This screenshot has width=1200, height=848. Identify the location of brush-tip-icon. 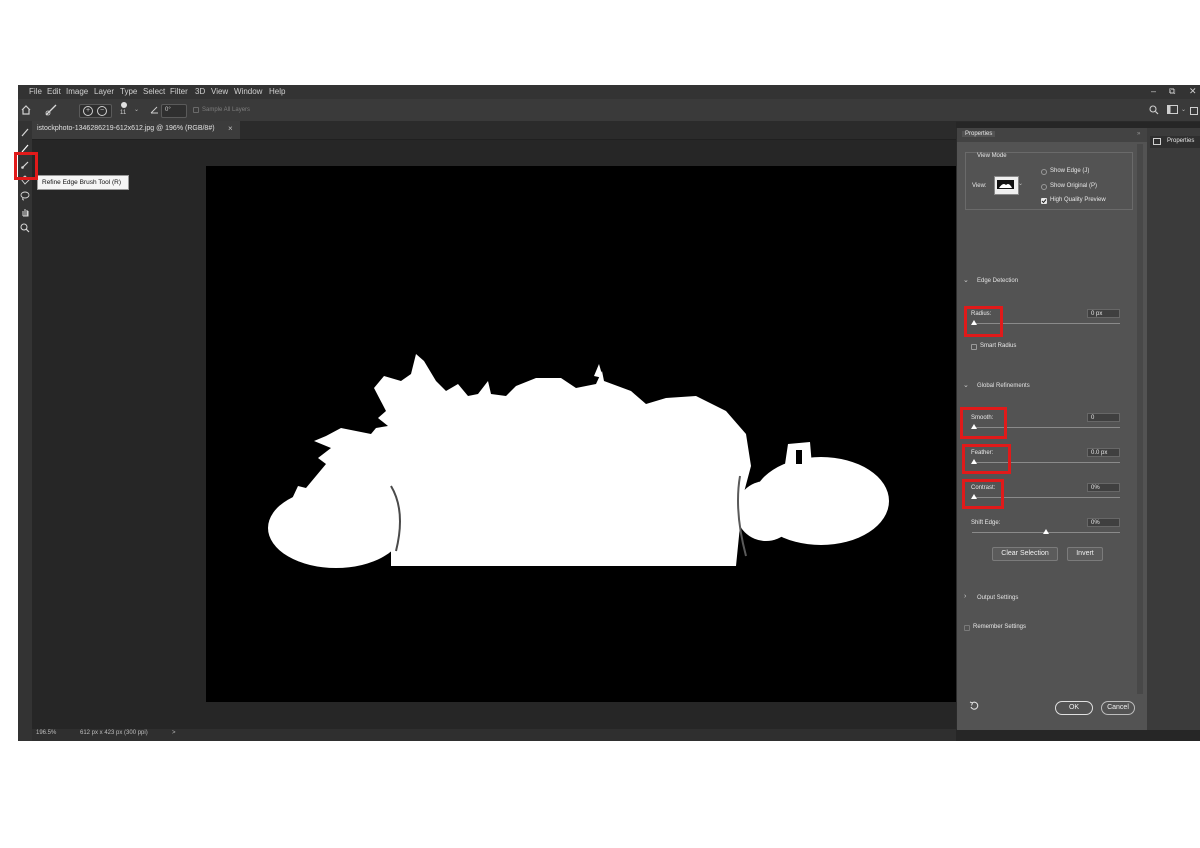
(124, 105).